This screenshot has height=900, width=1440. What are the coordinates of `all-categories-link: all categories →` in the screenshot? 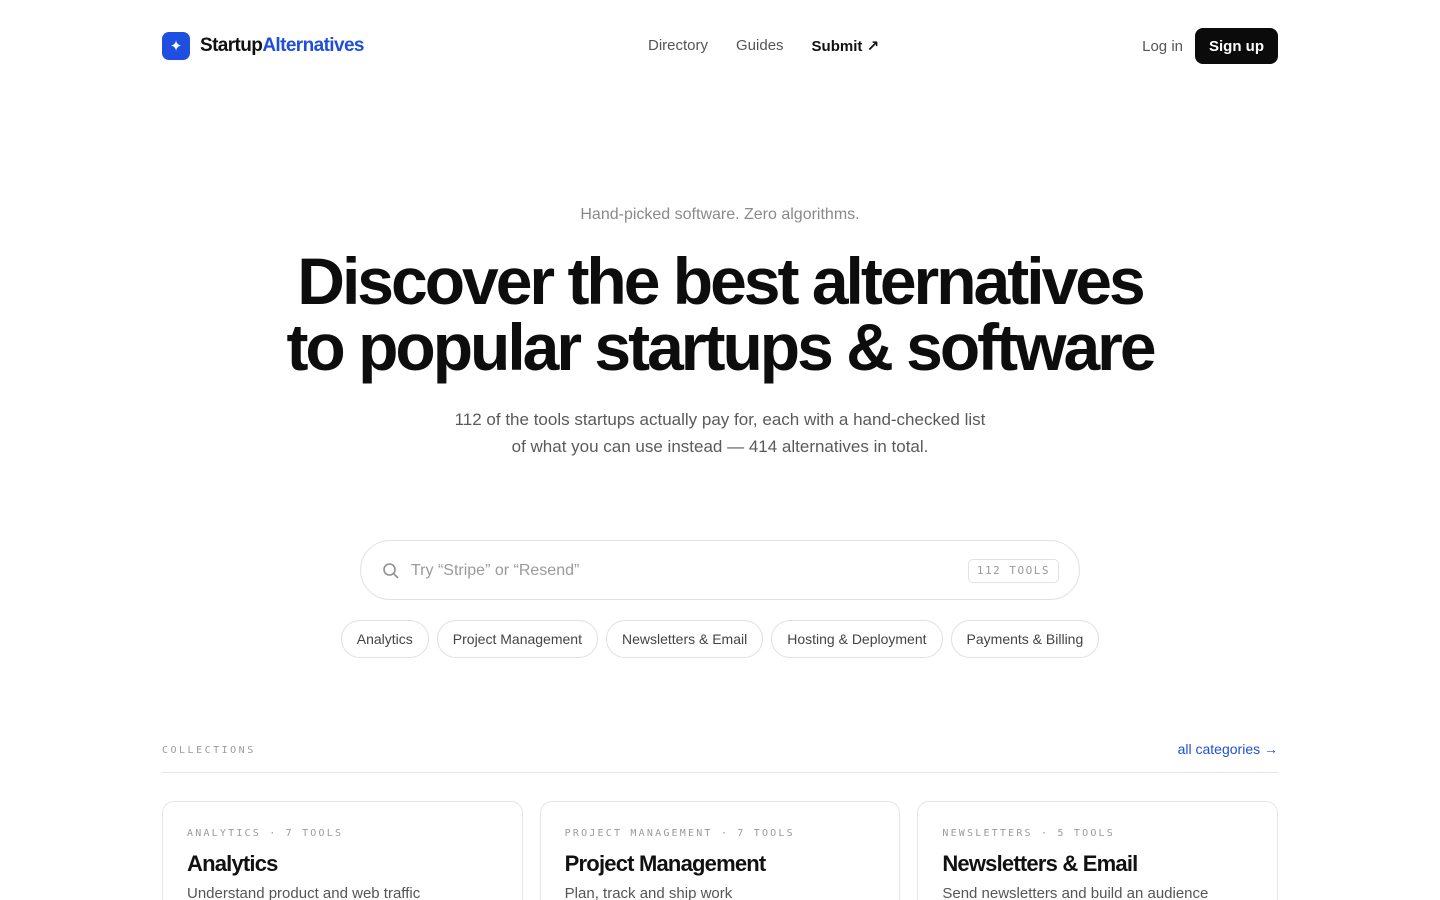 It's located at (1228, 749).